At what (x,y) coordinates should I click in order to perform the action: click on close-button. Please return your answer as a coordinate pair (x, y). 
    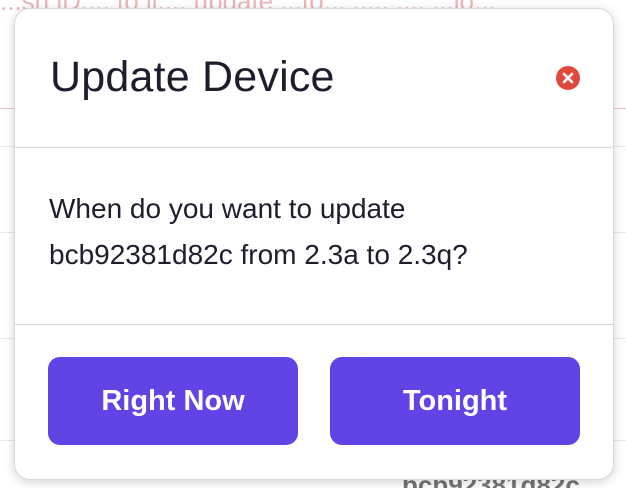
    Looking at the image, I should click on (568, 78).